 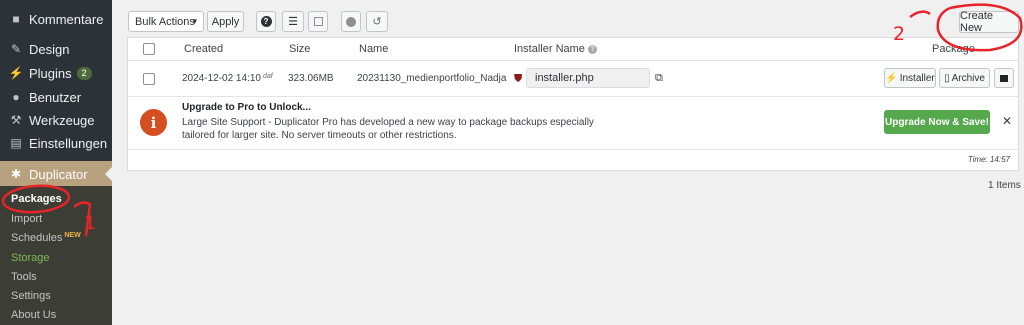 I want to click on column-installer-name: Installer Name ?, so click(x=555, y=49).